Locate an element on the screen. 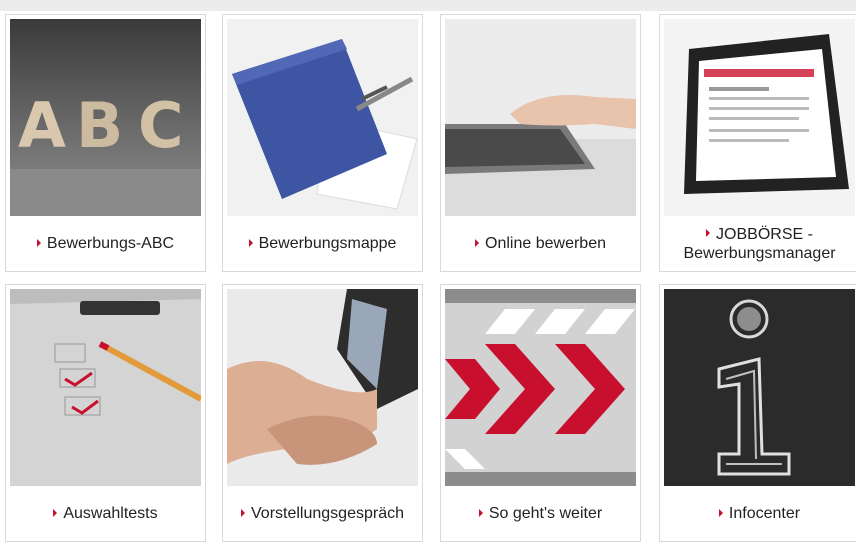  red-chevrons-image is located at coordinates (540, 387).